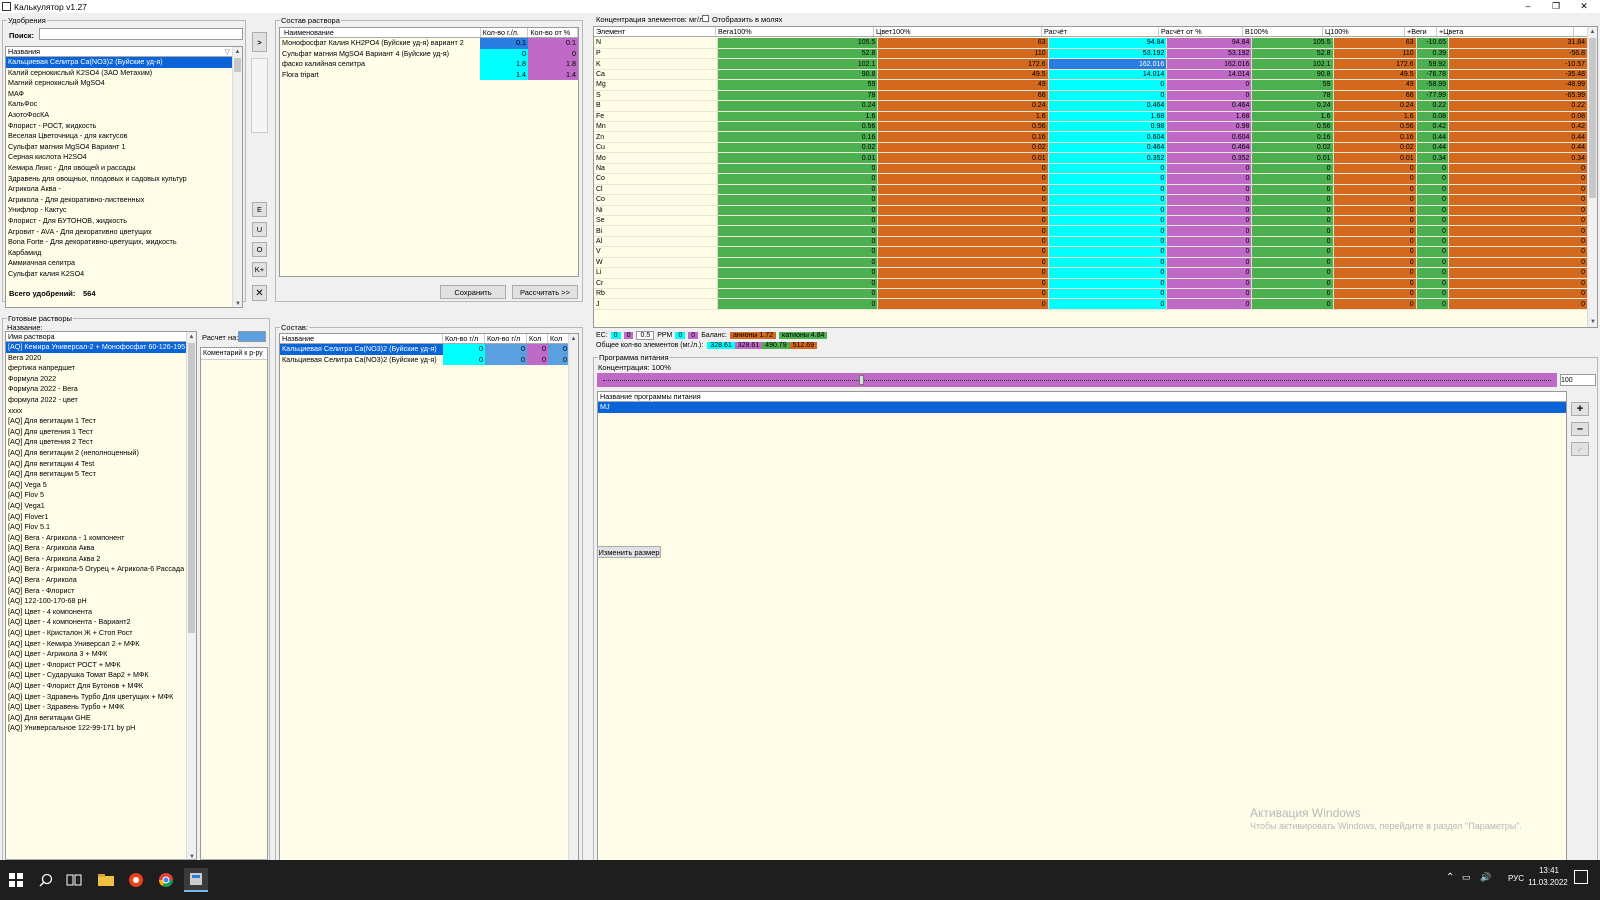 The image size is (1600, 900). I want to click on fertilizer-item: КальФос, so click(124, 104).